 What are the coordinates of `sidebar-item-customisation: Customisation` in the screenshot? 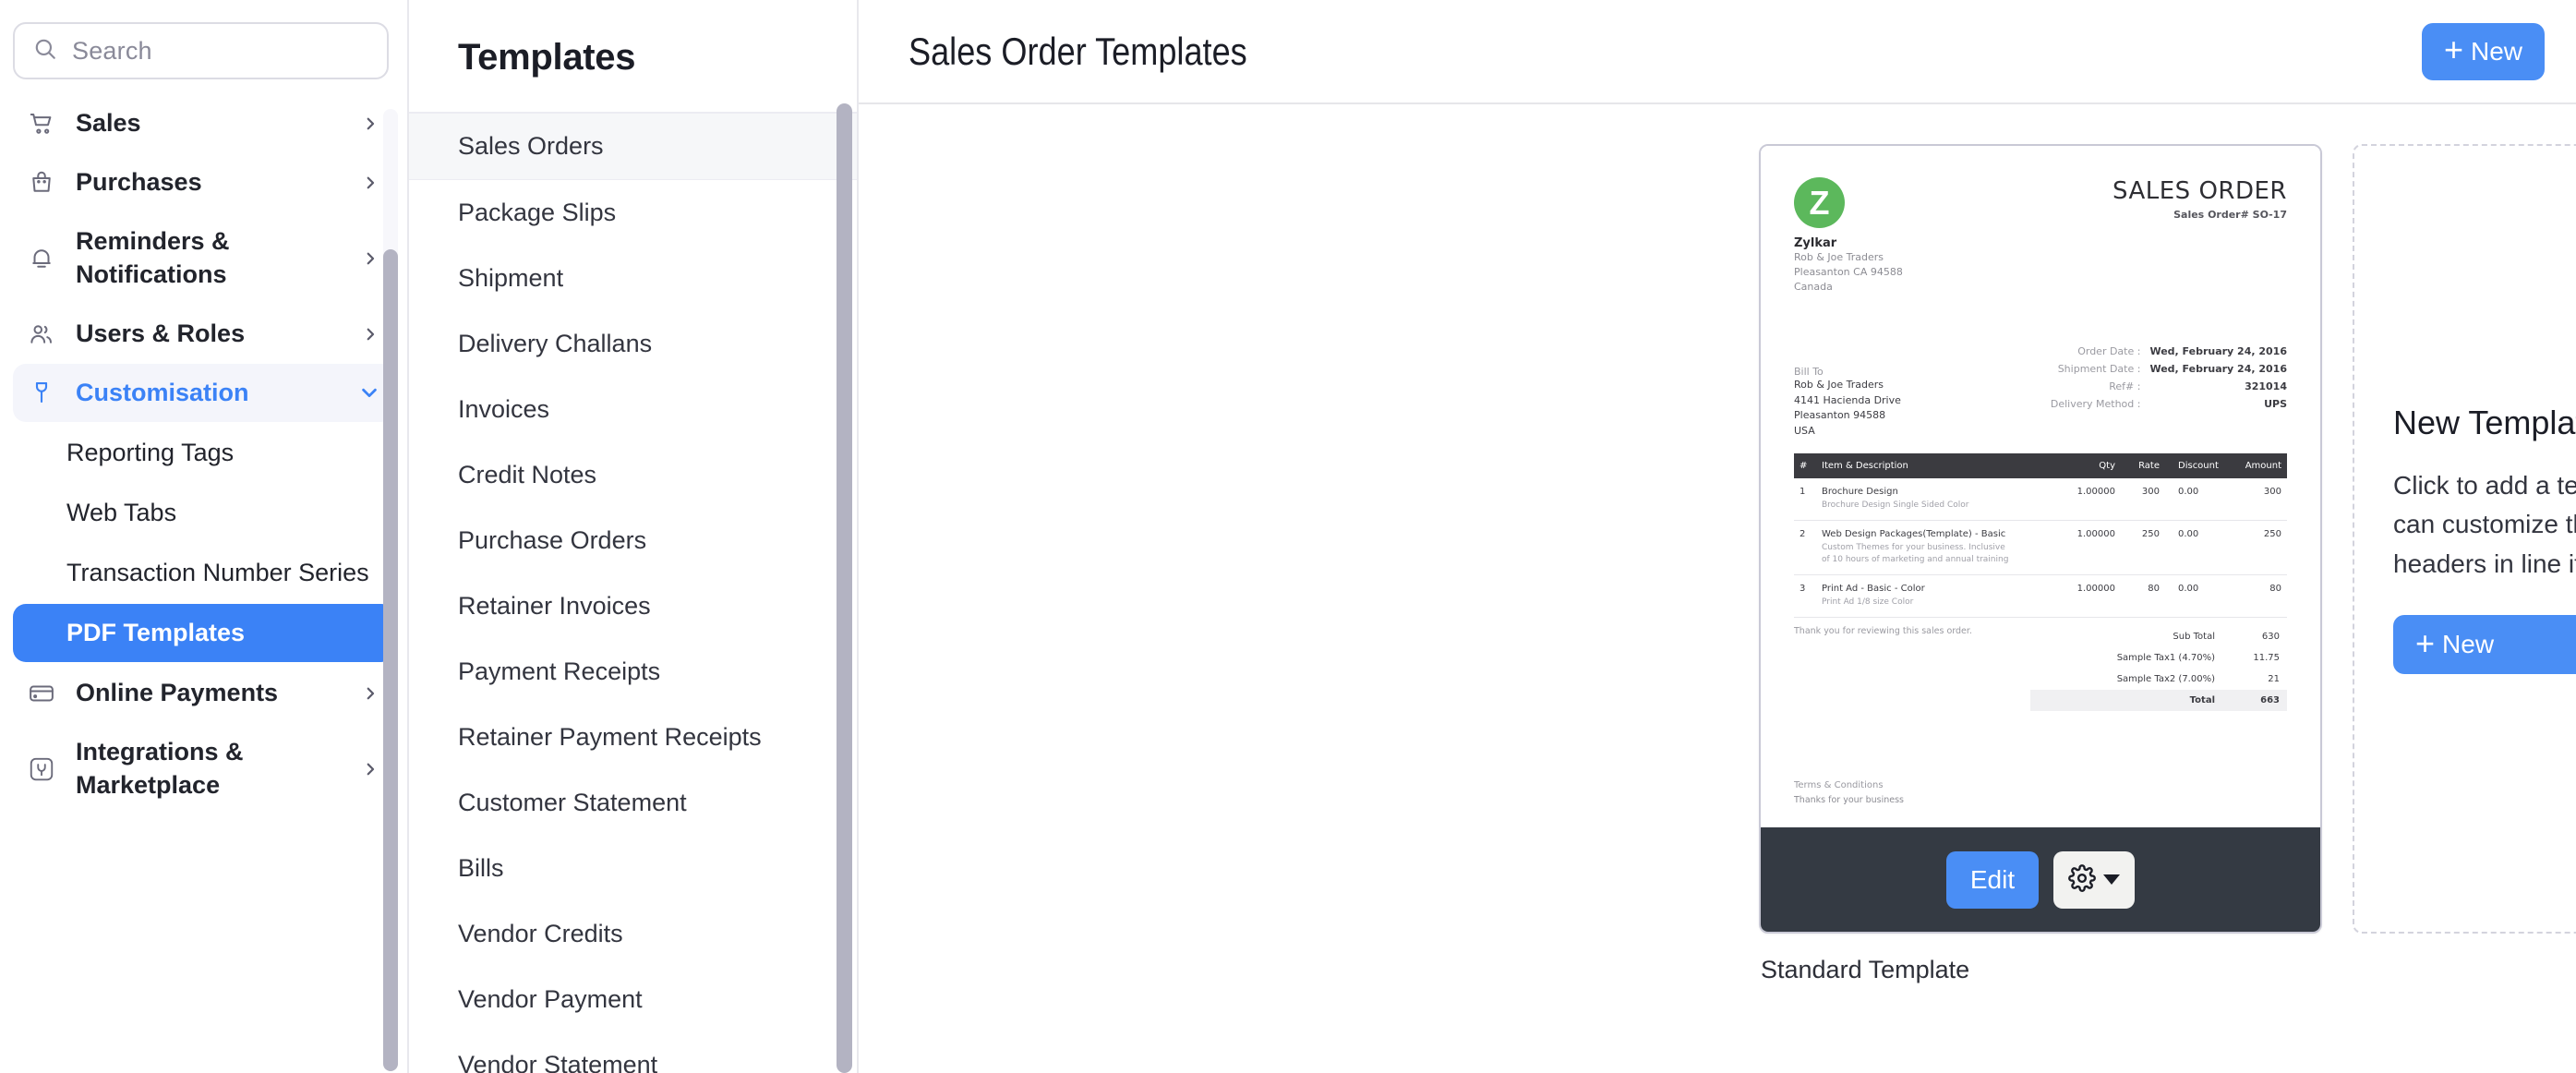 It's located at (203, 393).